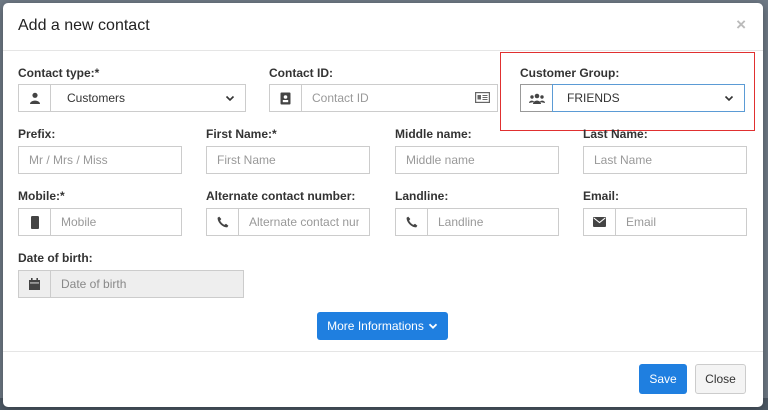 The image size is (768, 410). Describe the element at coordinates (536, 98) in the screenshot. I see `users-icon` at that location.